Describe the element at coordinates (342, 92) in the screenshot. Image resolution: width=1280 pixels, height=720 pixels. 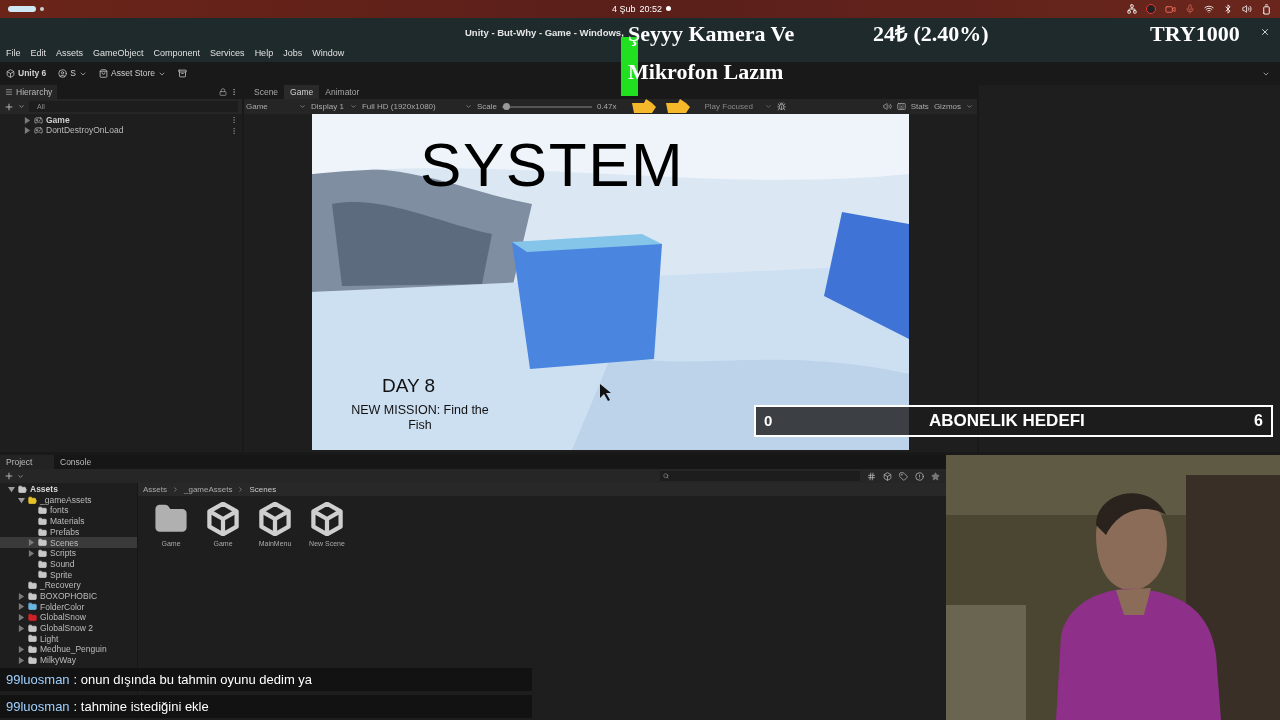
I see `view-tab: Animator` at that location.